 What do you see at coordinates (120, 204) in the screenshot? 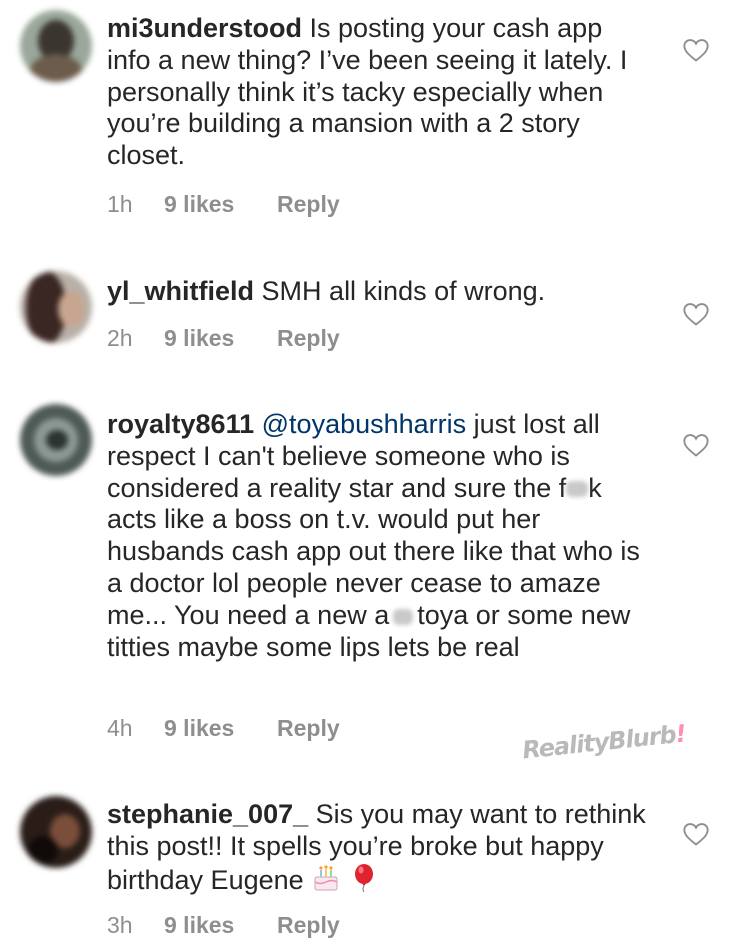
I see `comment-time: 1h` at bounding box center [120, 204].